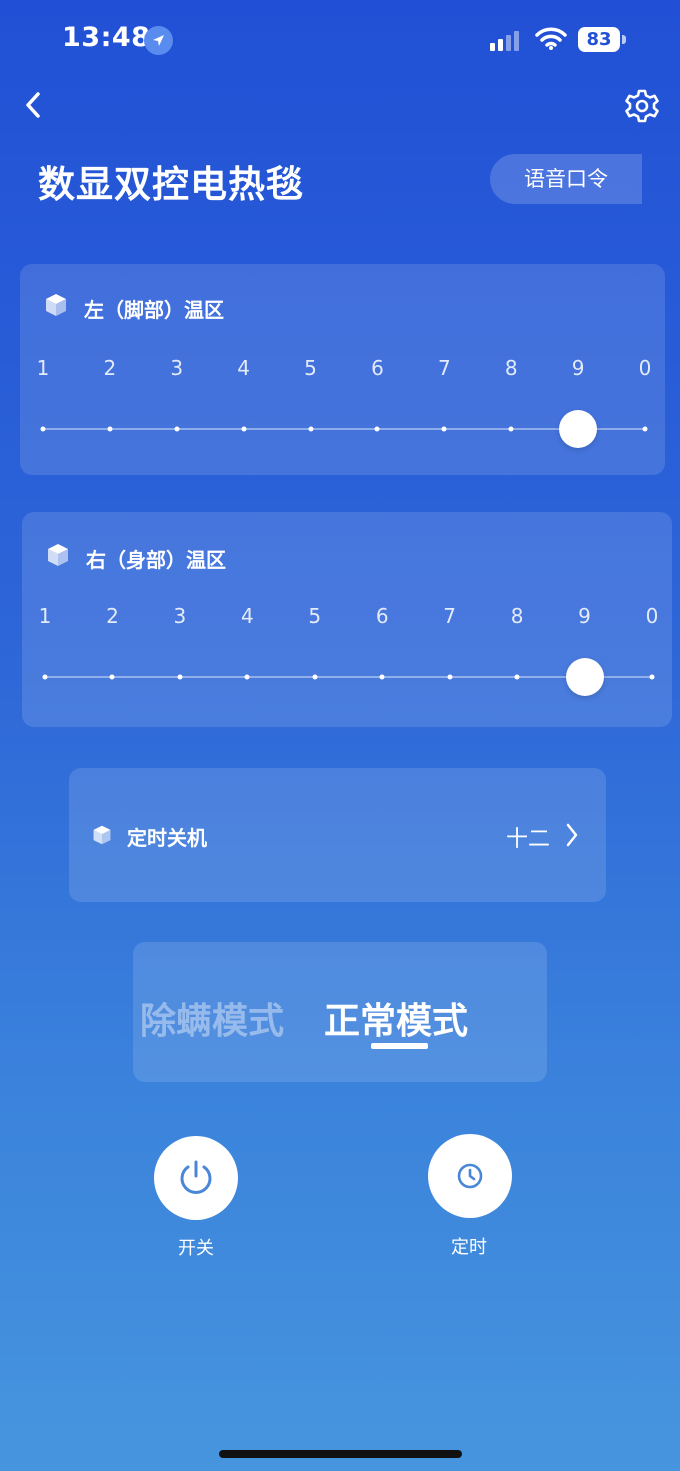  I want to click on left-zone-card: 左（脚部）温区 1 2 3 4 5 6 7 8 9 0, so click(342, 369).